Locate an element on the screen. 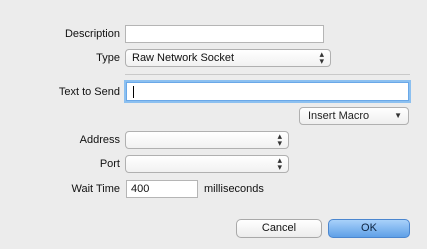 This screenshot has width=427, height=249. text-to-send-label: Text to Send is located at coordinates (89, 92).